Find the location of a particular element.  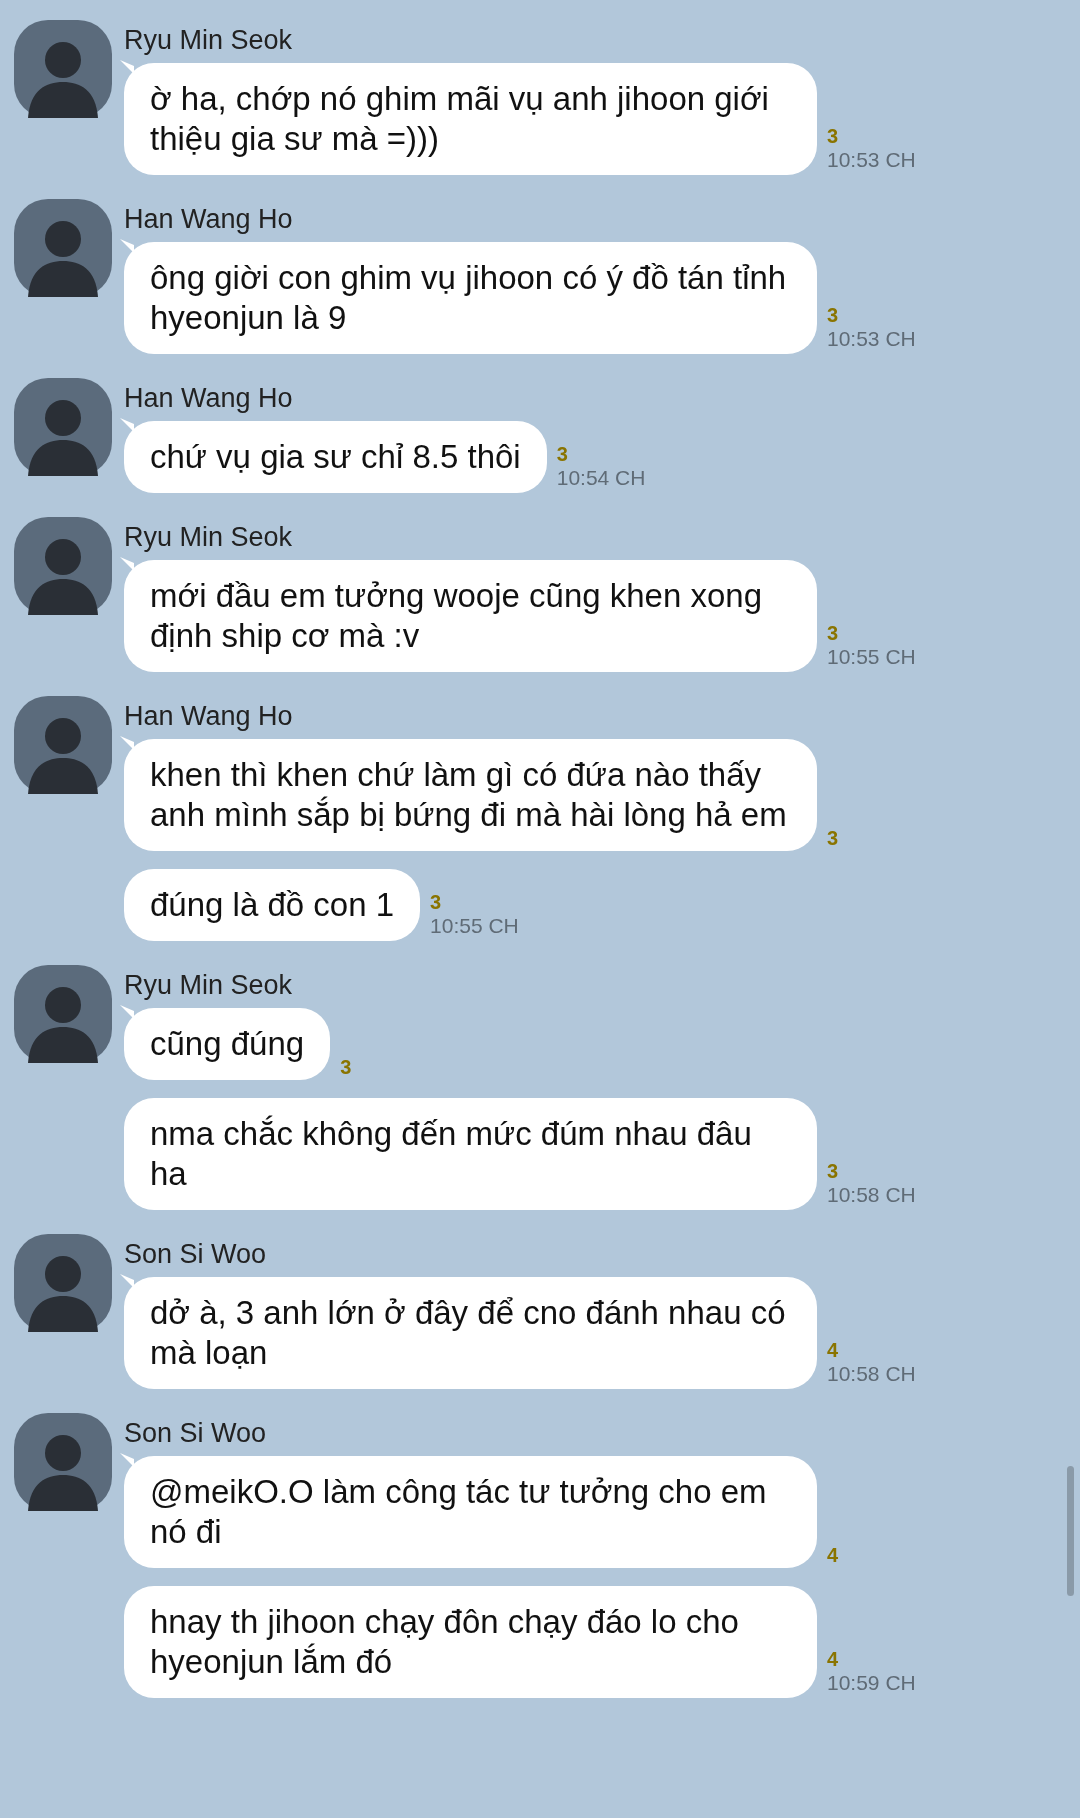

message-bubble: @meikO.O làm công tác tư tưởng cho em nó đi is located at coordinates (470, 1512).